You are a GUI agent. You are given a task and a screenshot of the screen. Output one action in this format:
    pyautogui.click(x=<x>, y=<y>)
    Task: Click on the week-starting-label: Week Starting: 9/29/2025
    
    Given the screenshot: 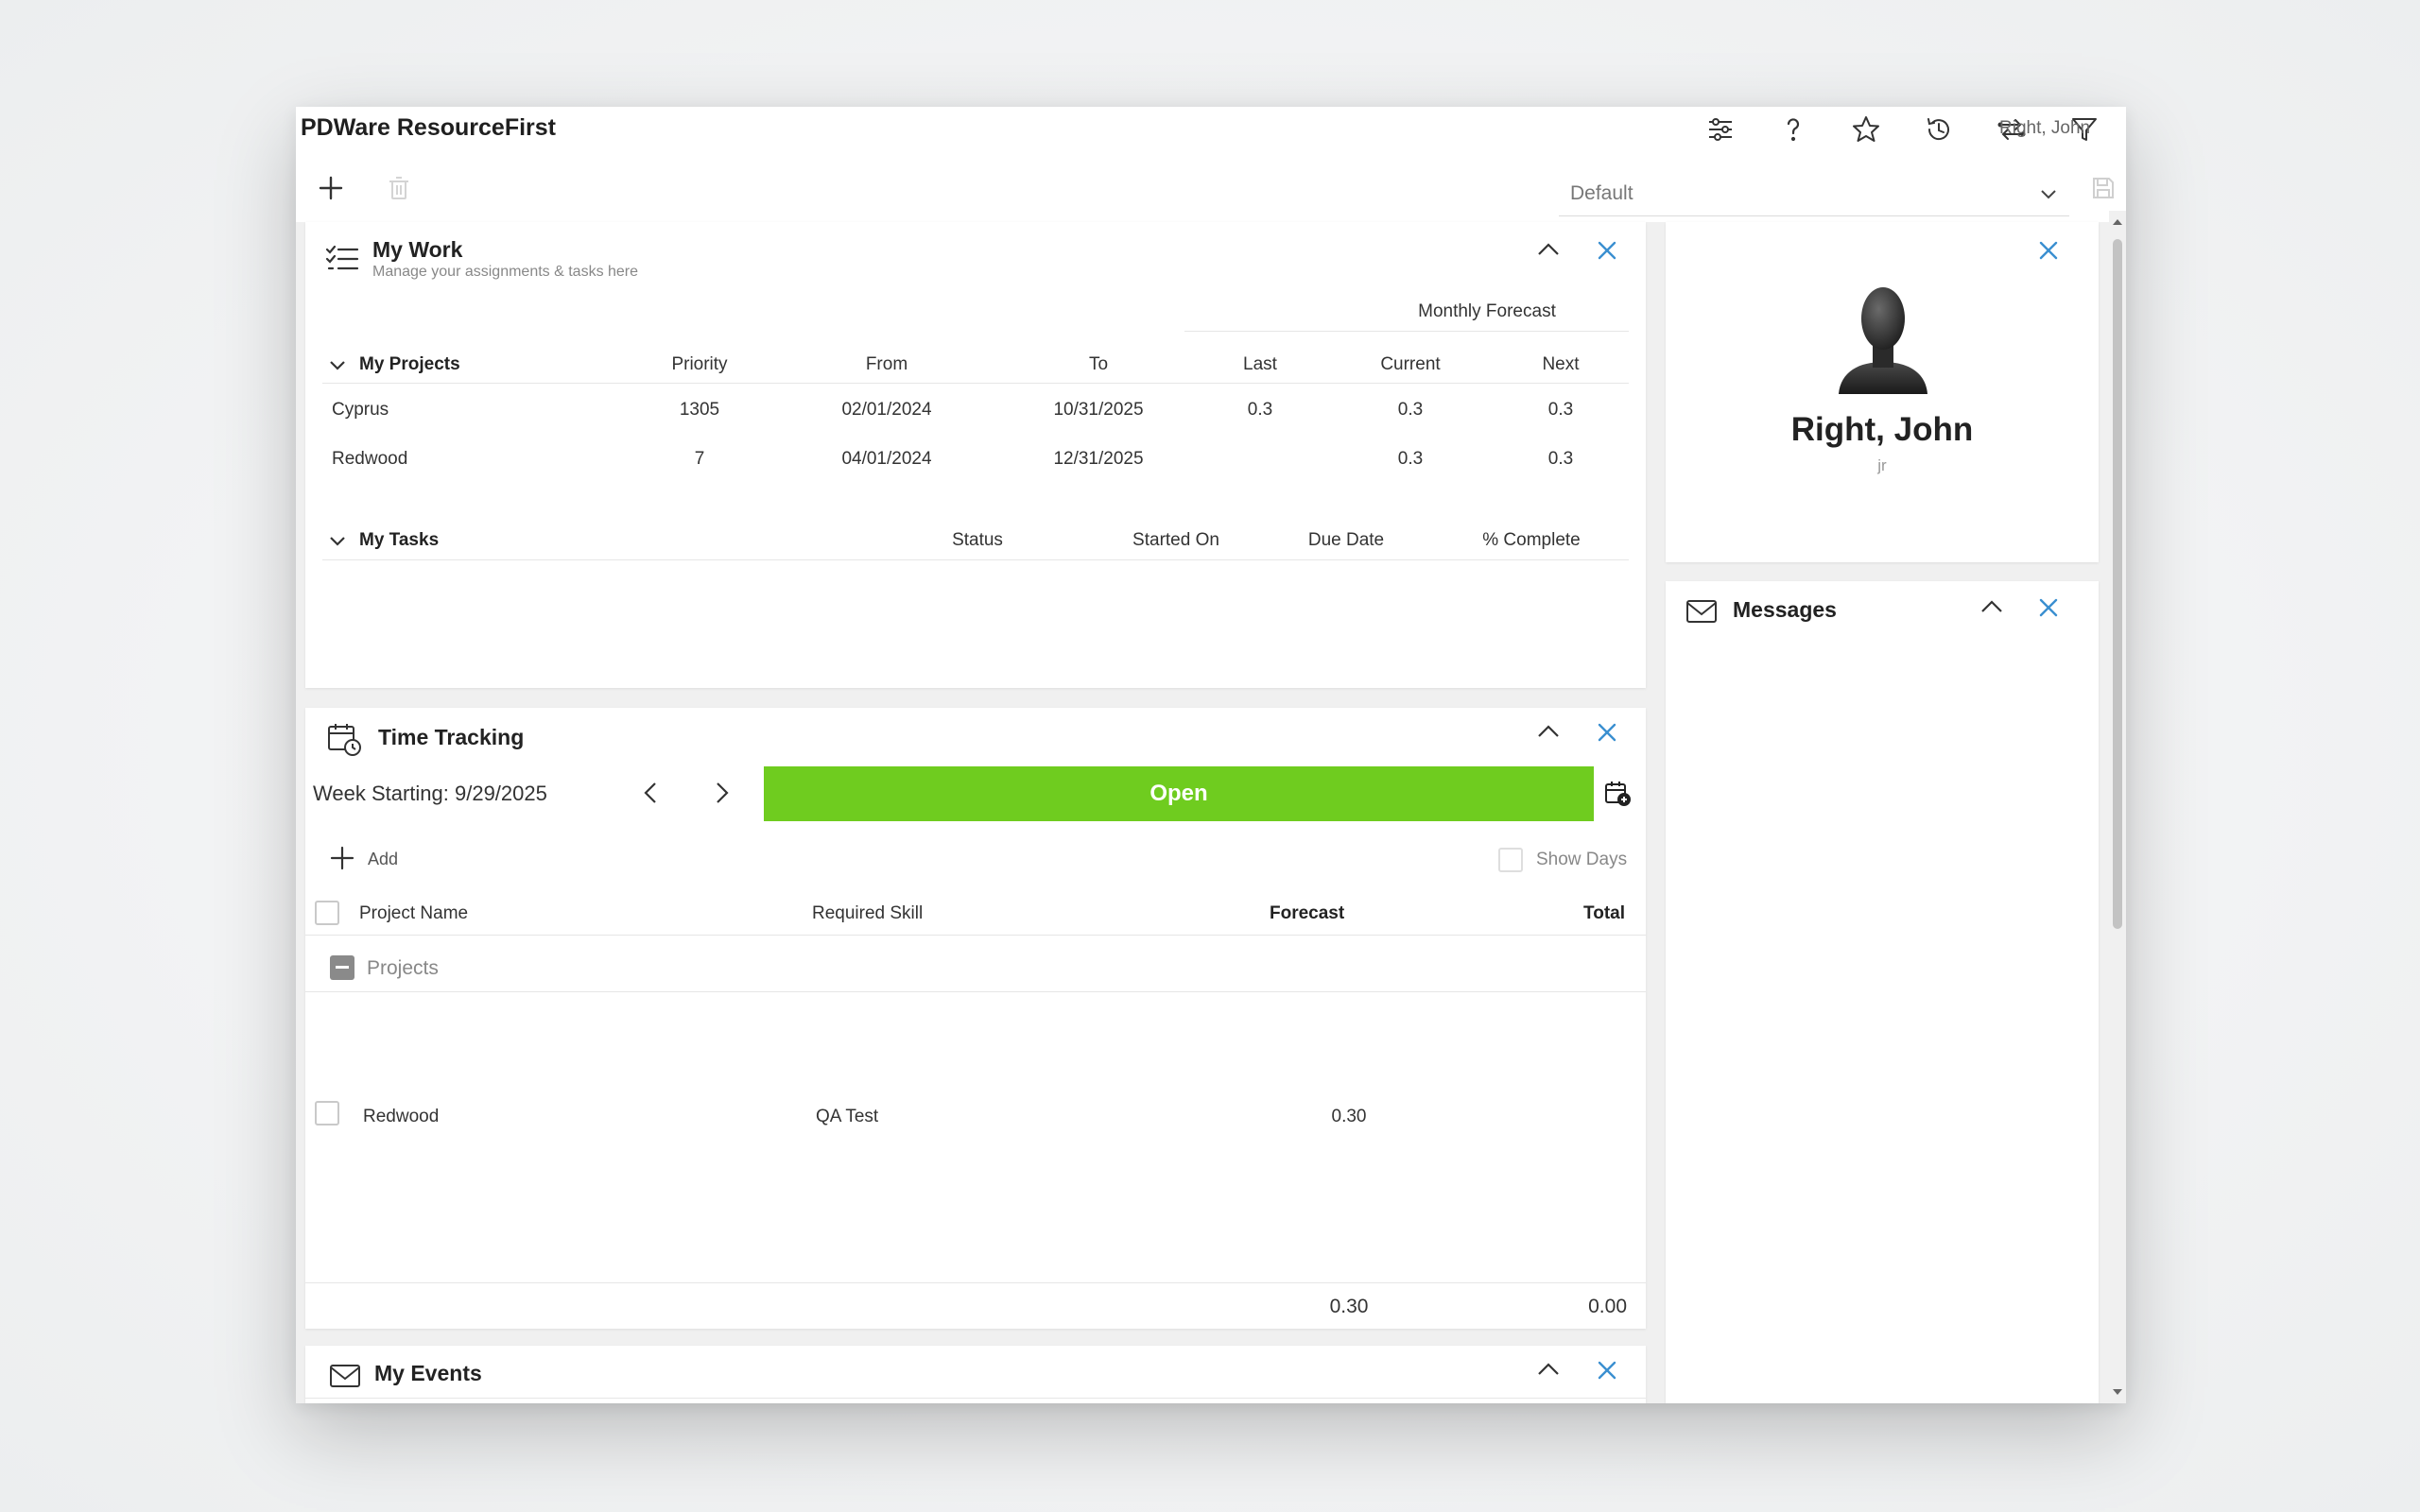 What is the action you would take?
    pyautogui.click(x=430, y=793)
    